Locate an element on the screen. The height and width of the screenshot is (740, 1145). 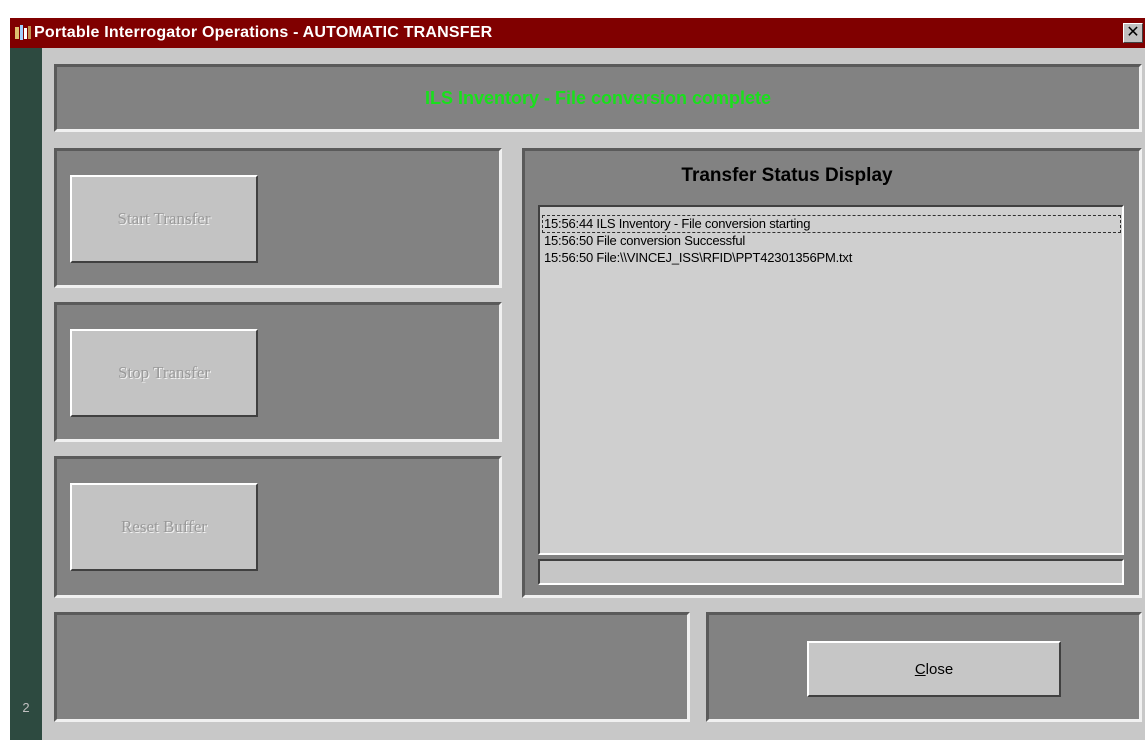
reset-buffer-button: Reset Buffer is located at coordinates (164, 527).